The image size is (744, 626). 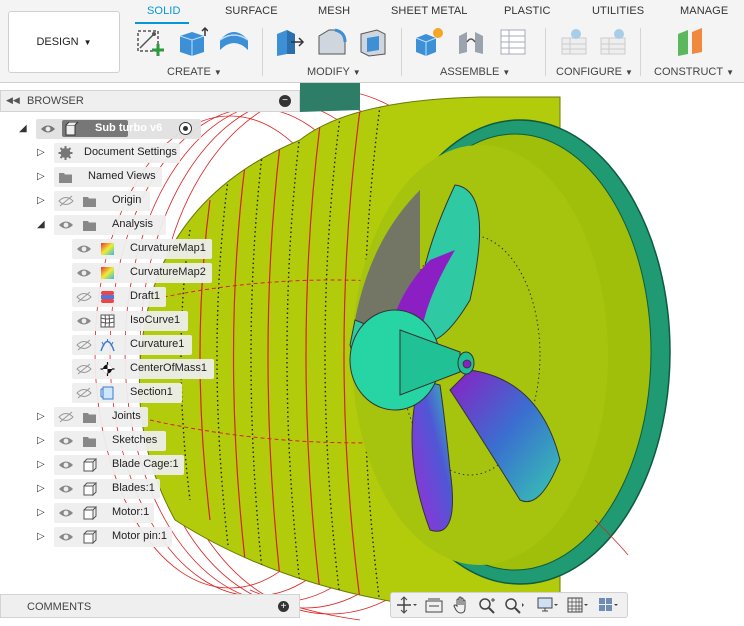 What do you see at coordinates (488, 605) in the screenshot?
I see `zoom-icon` at bounding box center [488, 605].